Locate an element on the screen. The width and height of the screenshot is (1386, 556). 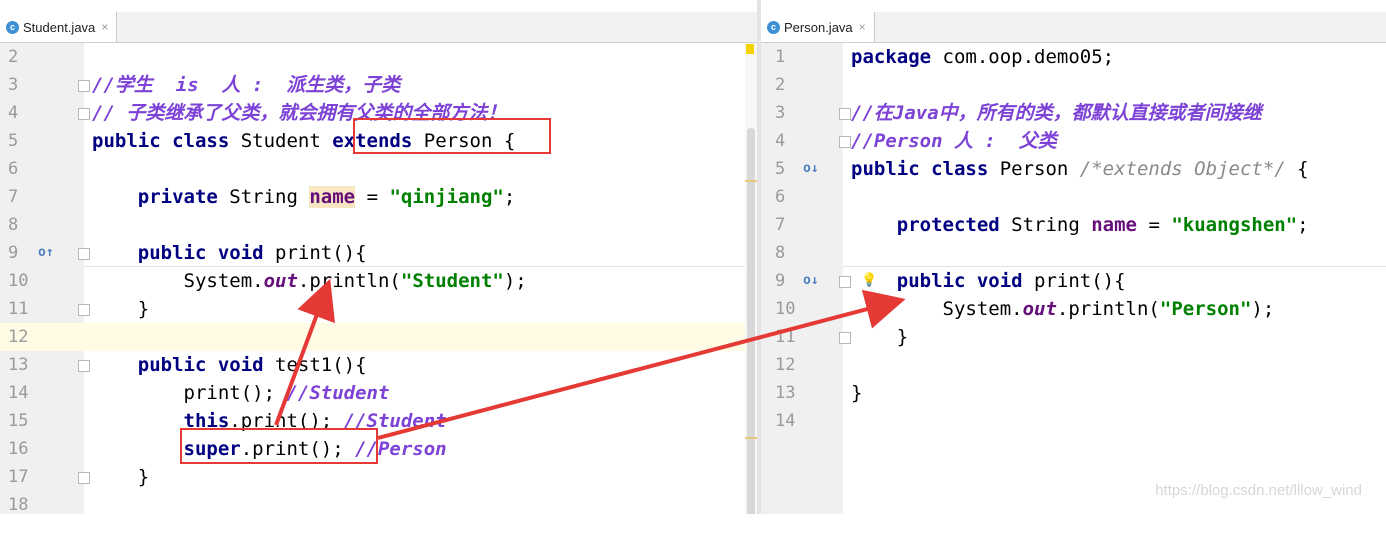
arrow-to-person-print is located at coordinates (641, 364).